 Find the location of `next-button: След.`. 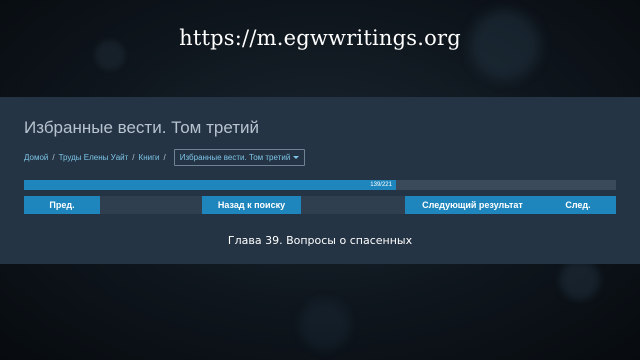

next-button: След. is located at coordinates (578, 205).